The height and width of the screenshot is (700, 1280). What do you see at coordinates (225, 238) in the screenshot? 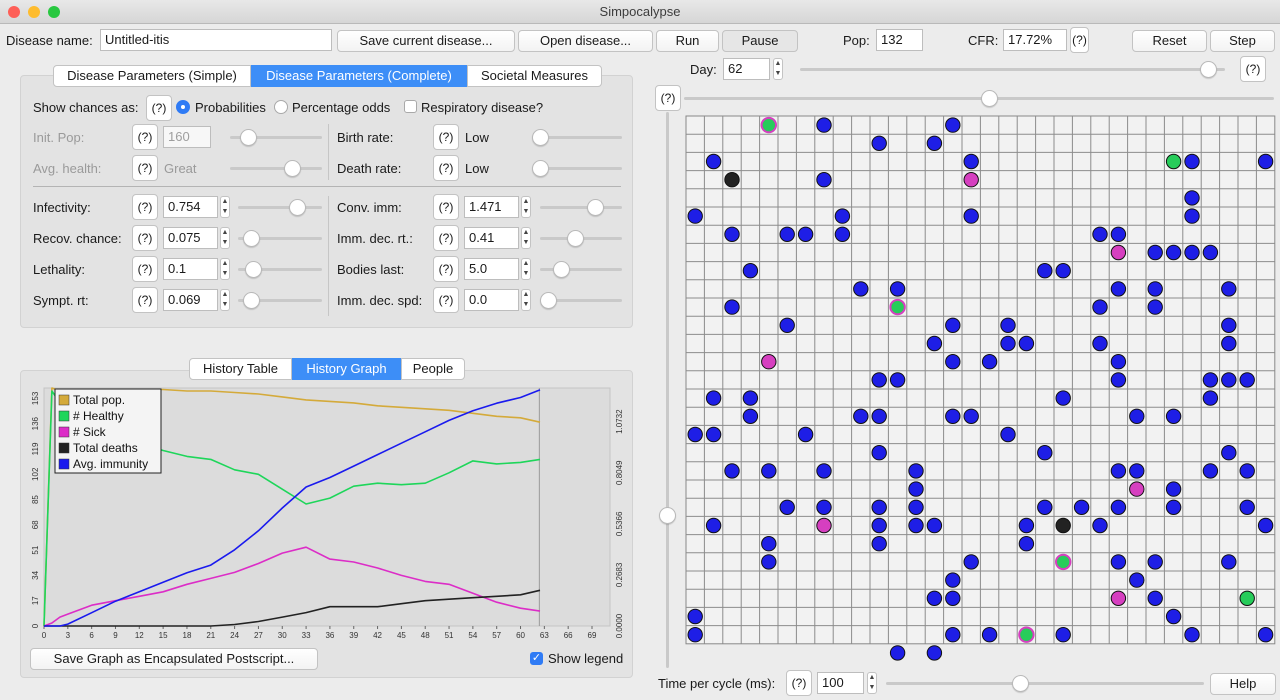
I see `recov-chance-stepper: ▲ ▼` at bounding box center [225, 238].